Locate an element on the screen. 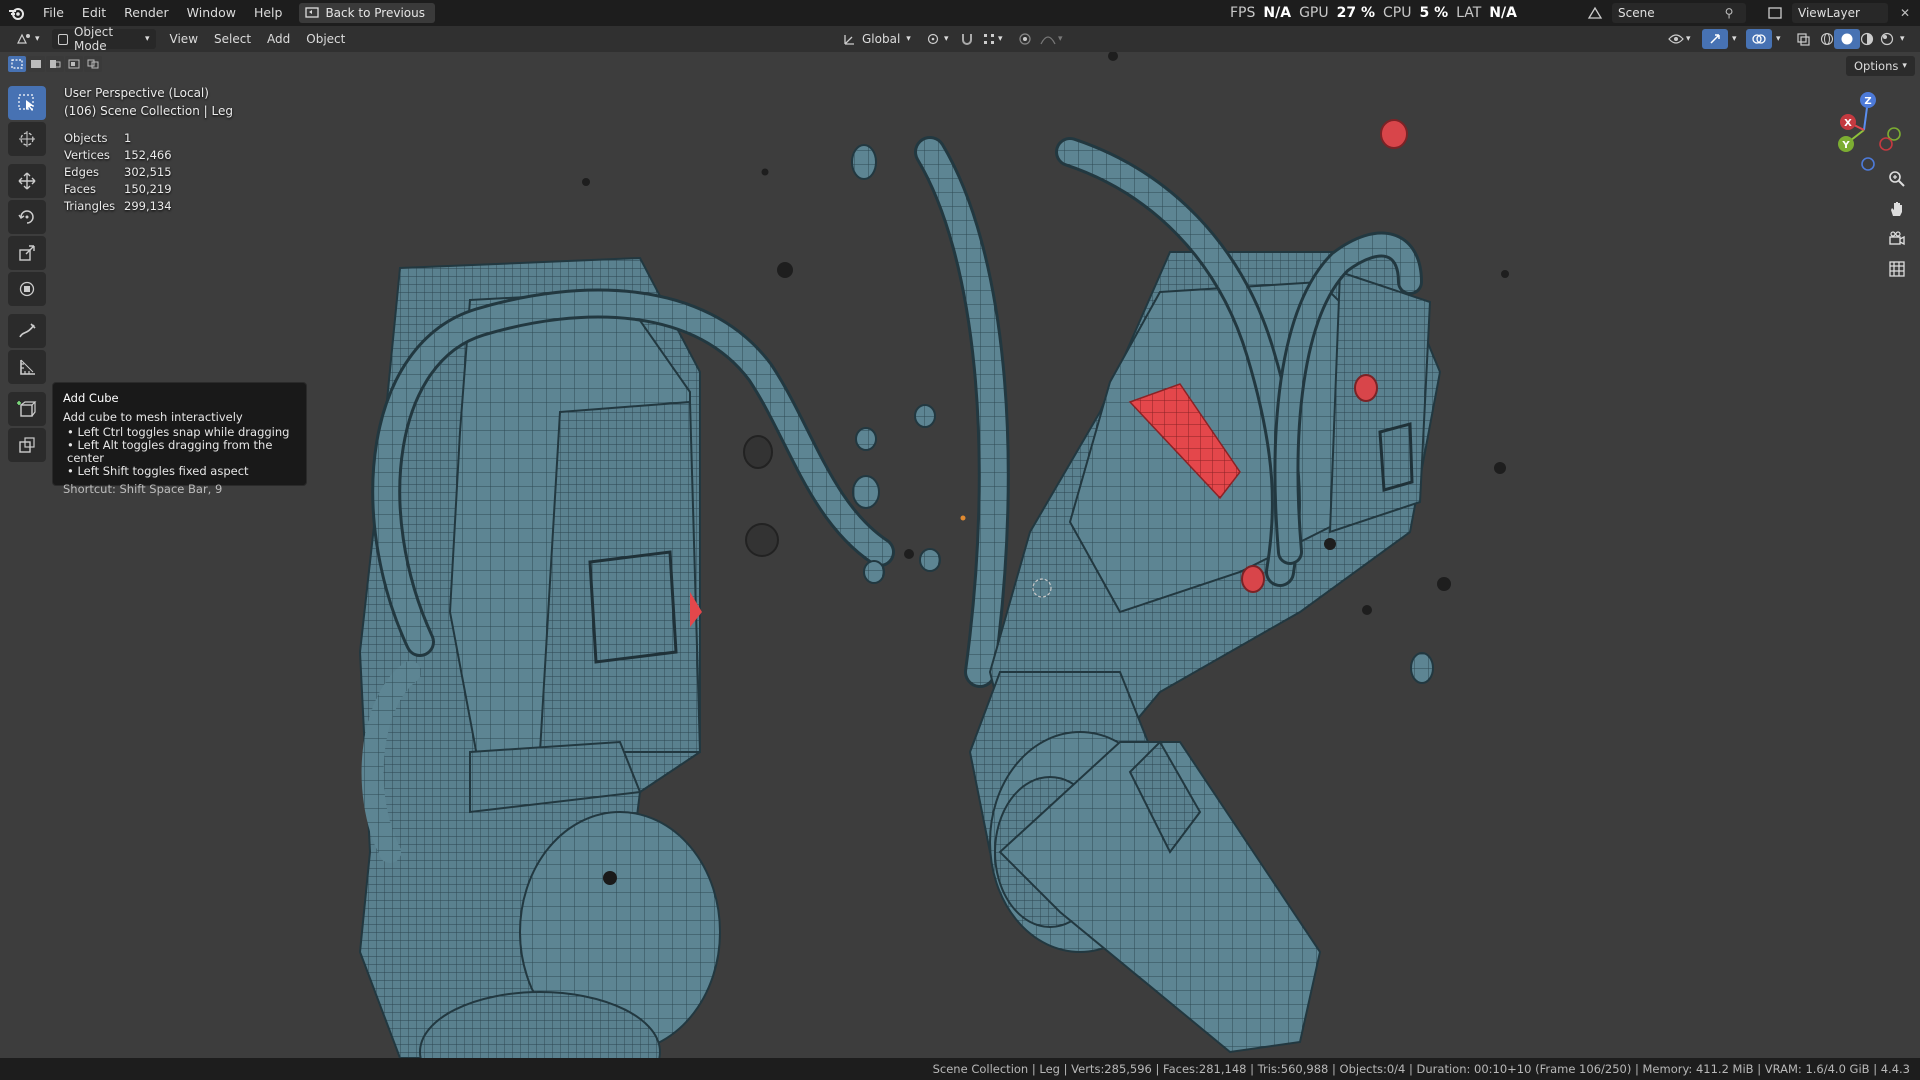  scale-tool is located at coordinates (27, 253).